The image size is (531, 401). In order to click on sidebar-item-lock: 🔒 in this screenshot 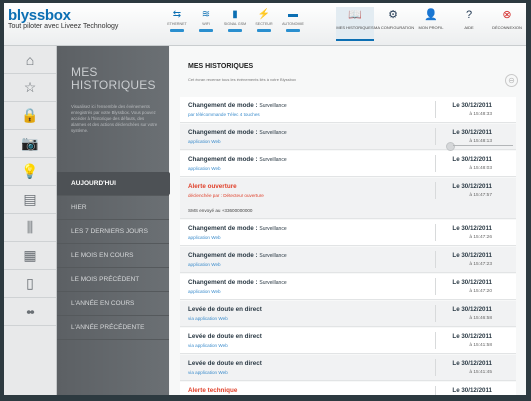, I will do `click(30, 116)`.